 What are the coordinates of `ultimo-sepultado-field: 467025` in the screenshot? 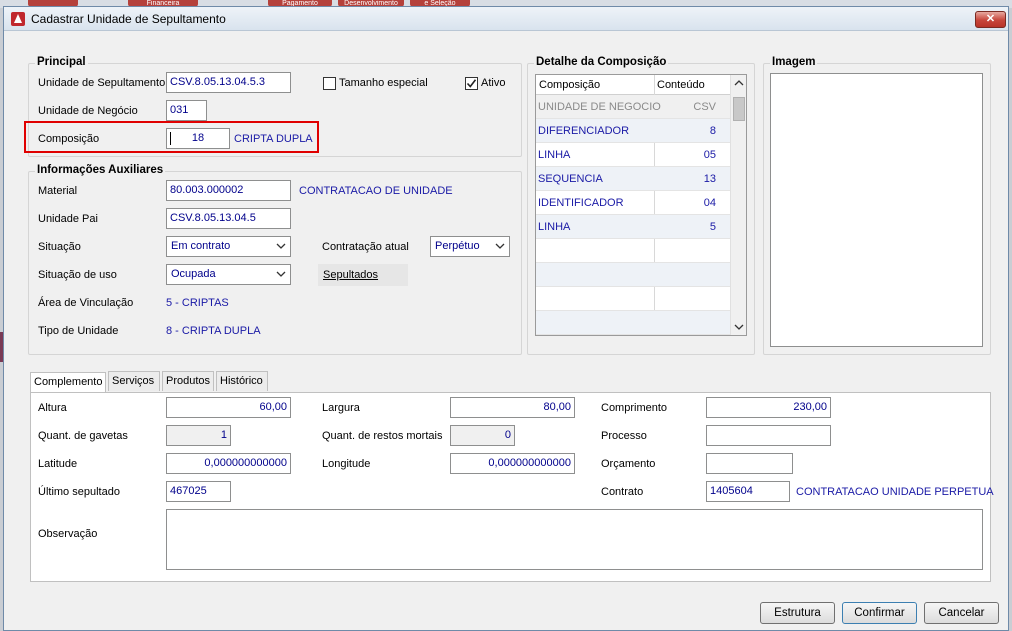 It's located at (198, 491).